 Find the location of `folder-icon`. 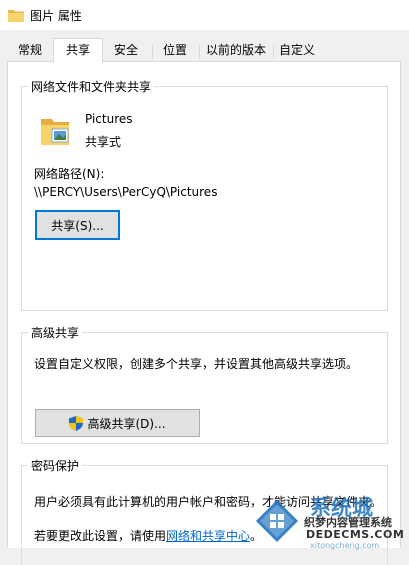

folder-icon is located at coordinates (16, 16).